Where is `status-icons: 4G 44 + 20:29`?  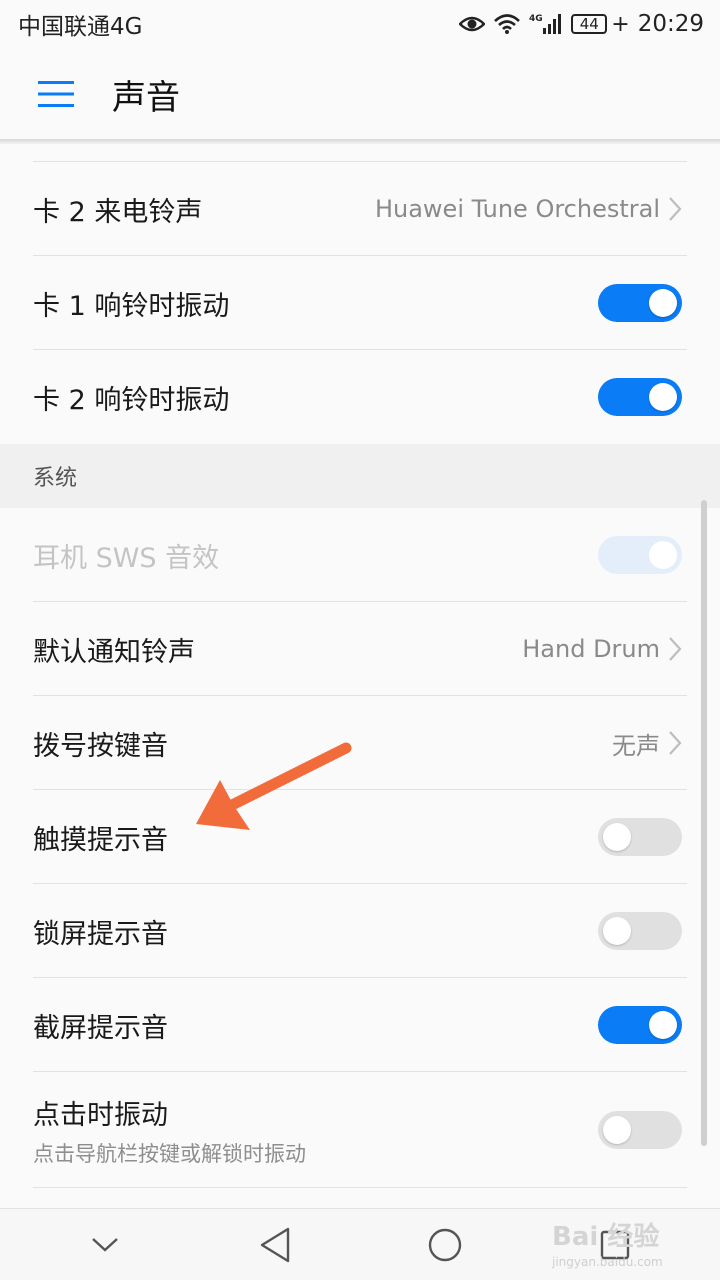 status-icons: 4G 44 + 20:29 is located at coordinates (581, 24).